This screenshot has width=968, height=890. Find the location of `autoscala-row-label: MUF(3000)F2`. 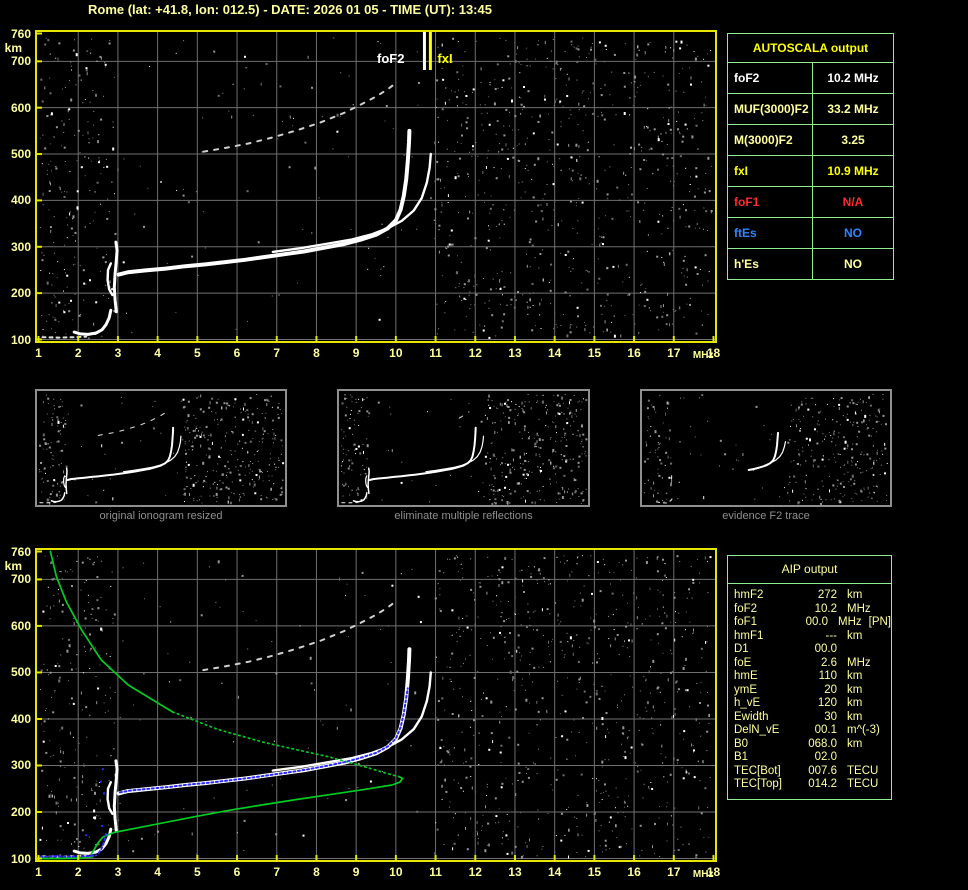

autoscala-row-label: MUF(3000)F2 is located at coordinates (771, 109).